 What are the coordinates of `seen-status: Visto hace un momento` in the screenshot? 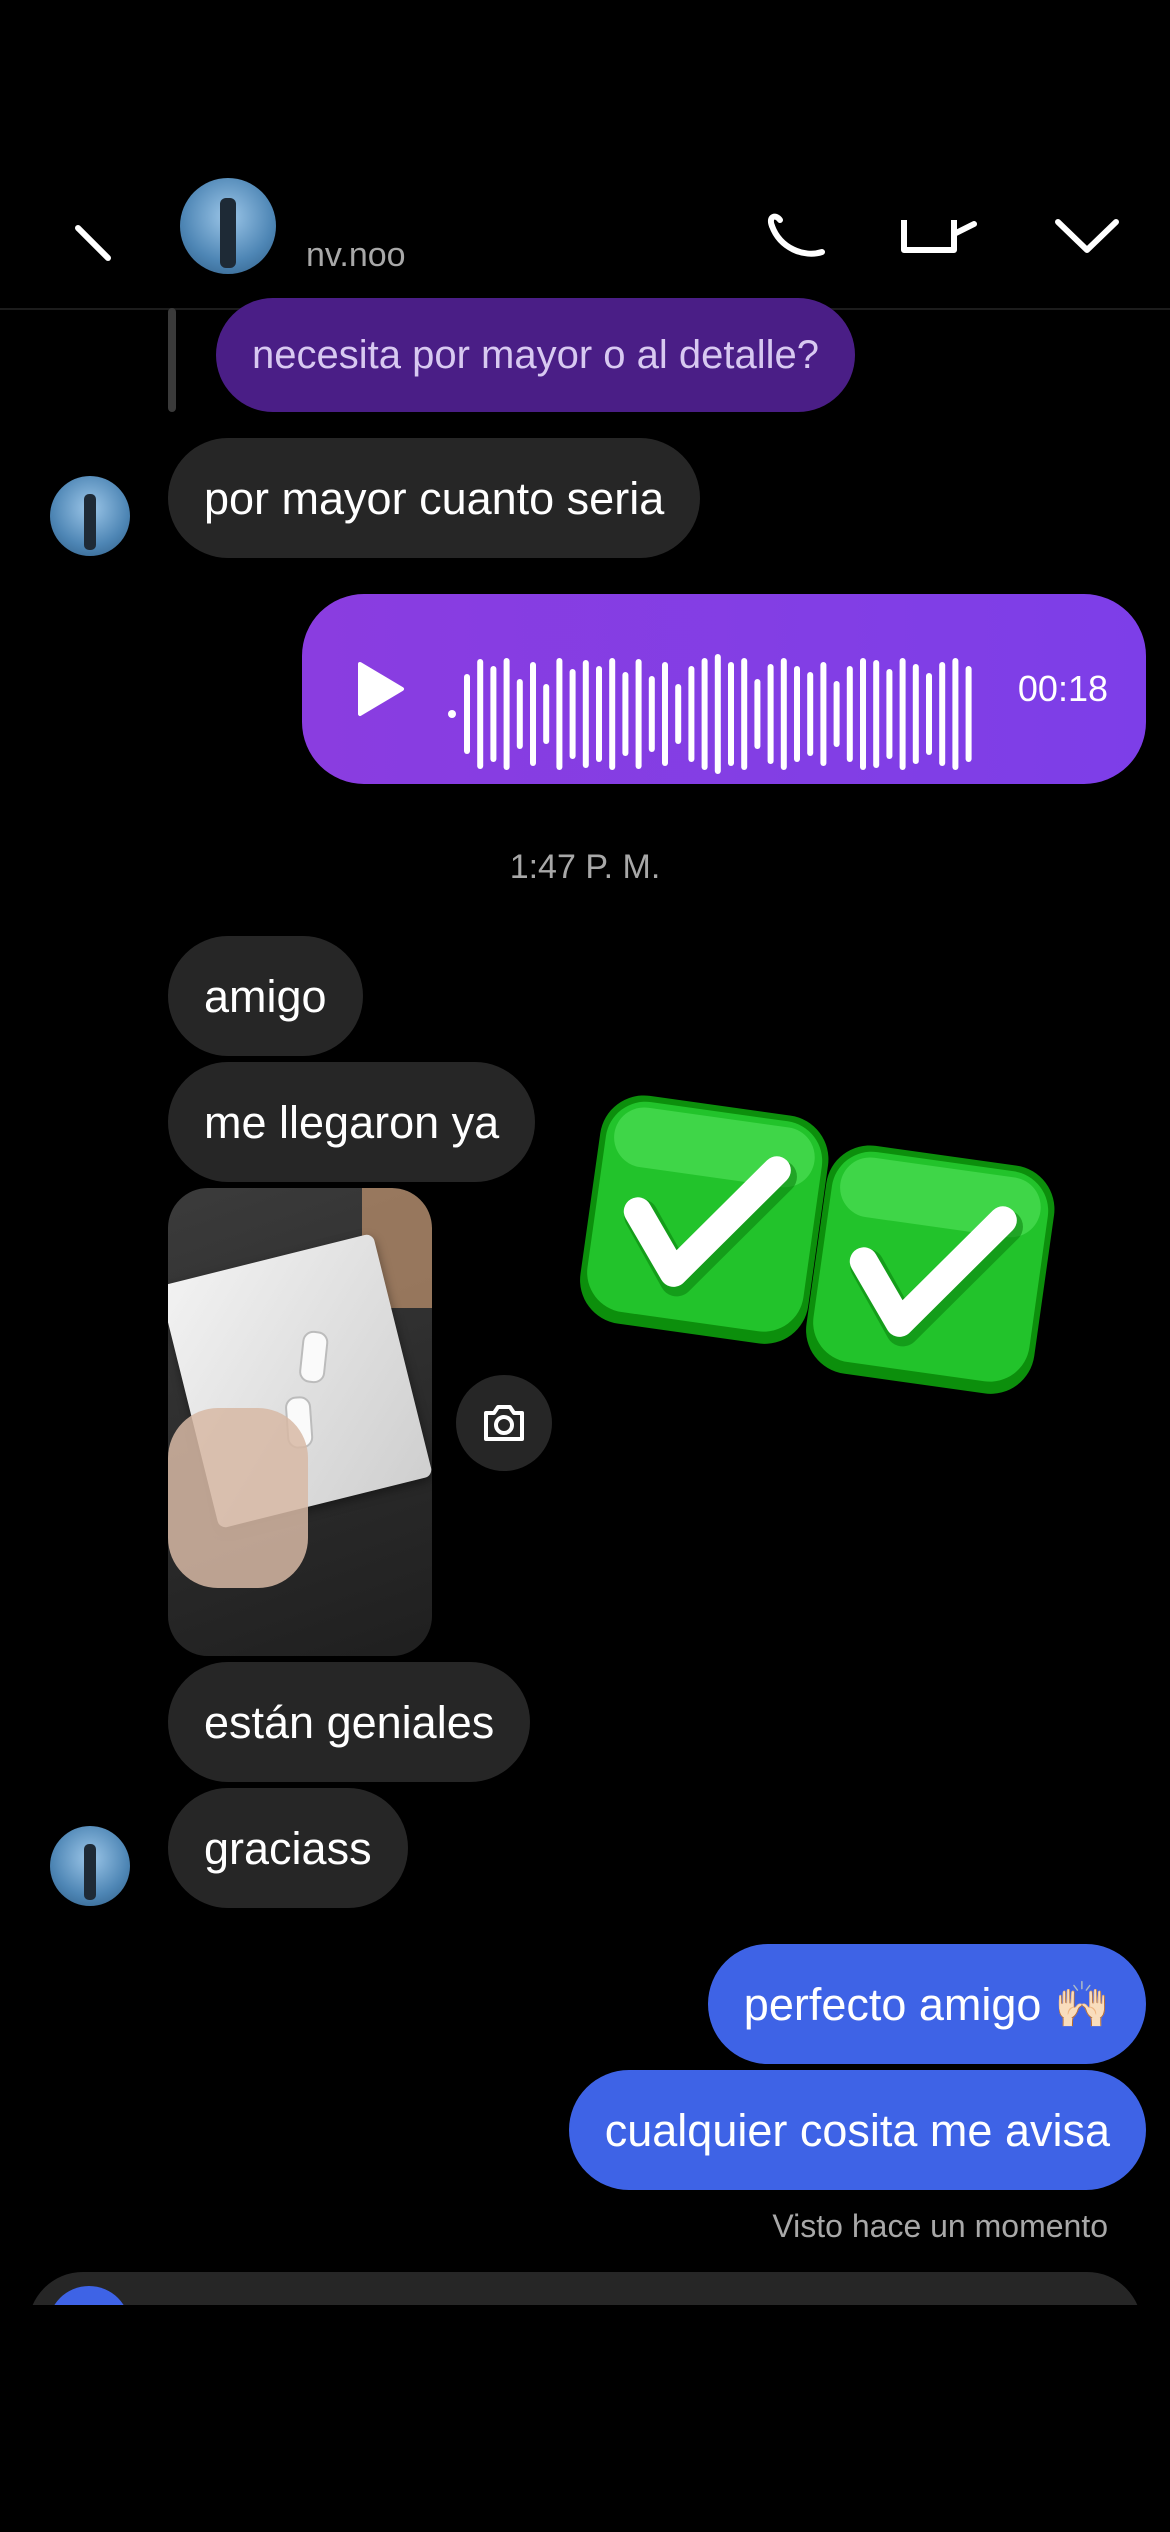 It's located at (940, 2226).